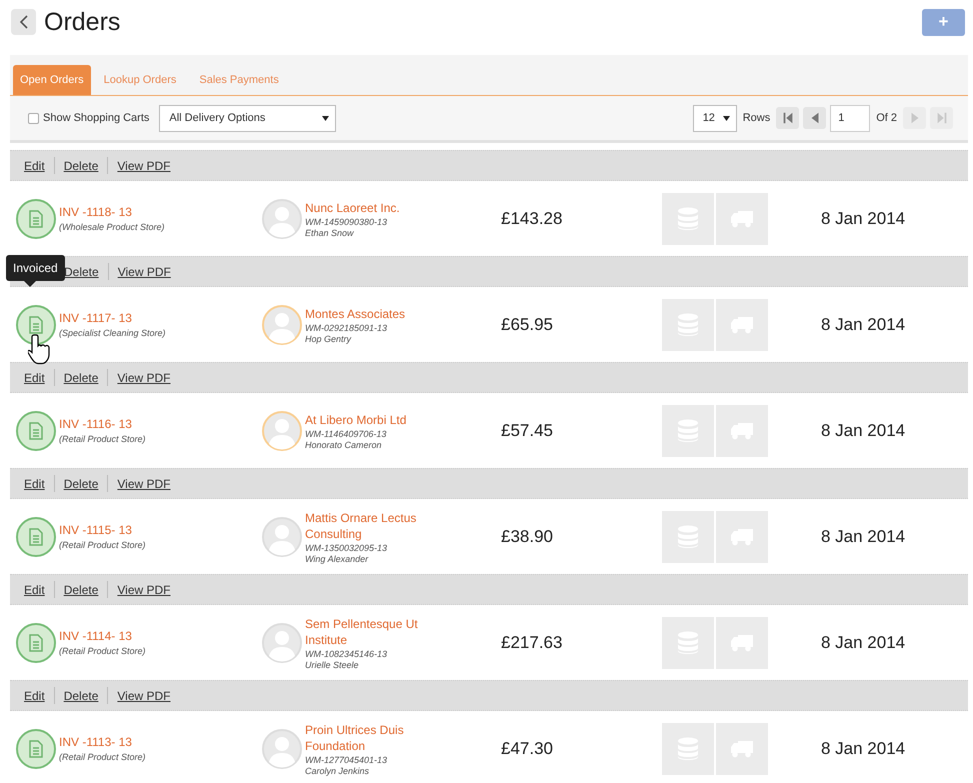  I want to click on store-name: (Specialist Cleaning Store), so click(112, 333).